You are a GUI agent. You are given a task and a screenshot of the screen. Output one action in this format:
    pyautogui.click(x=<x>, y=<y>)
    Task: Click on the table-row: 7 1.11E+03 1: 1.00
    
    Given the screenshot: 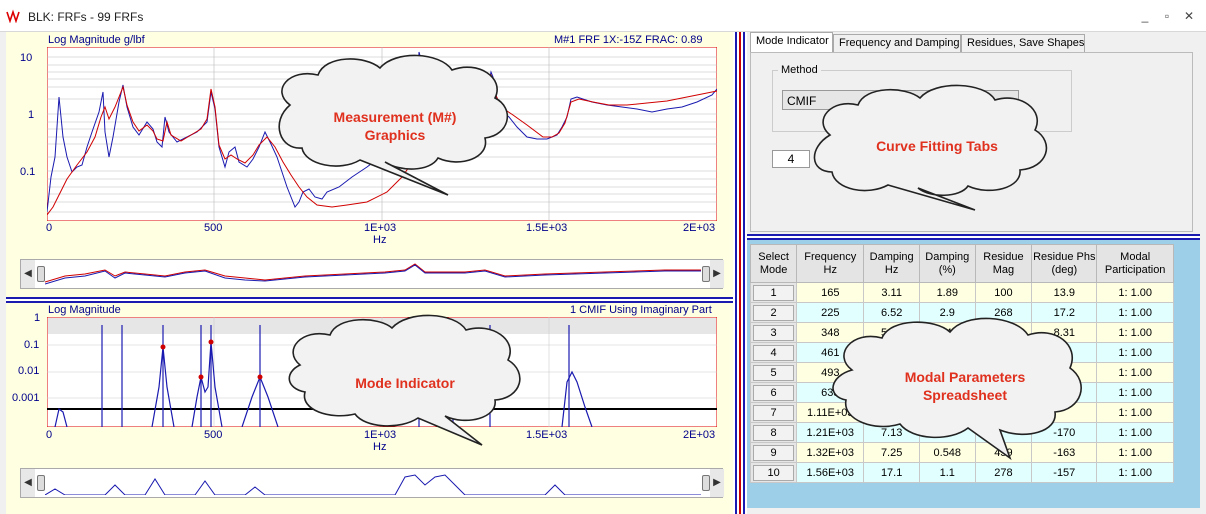 What is the action you would take?
    pyautogui.click(x=961, y=412)
    